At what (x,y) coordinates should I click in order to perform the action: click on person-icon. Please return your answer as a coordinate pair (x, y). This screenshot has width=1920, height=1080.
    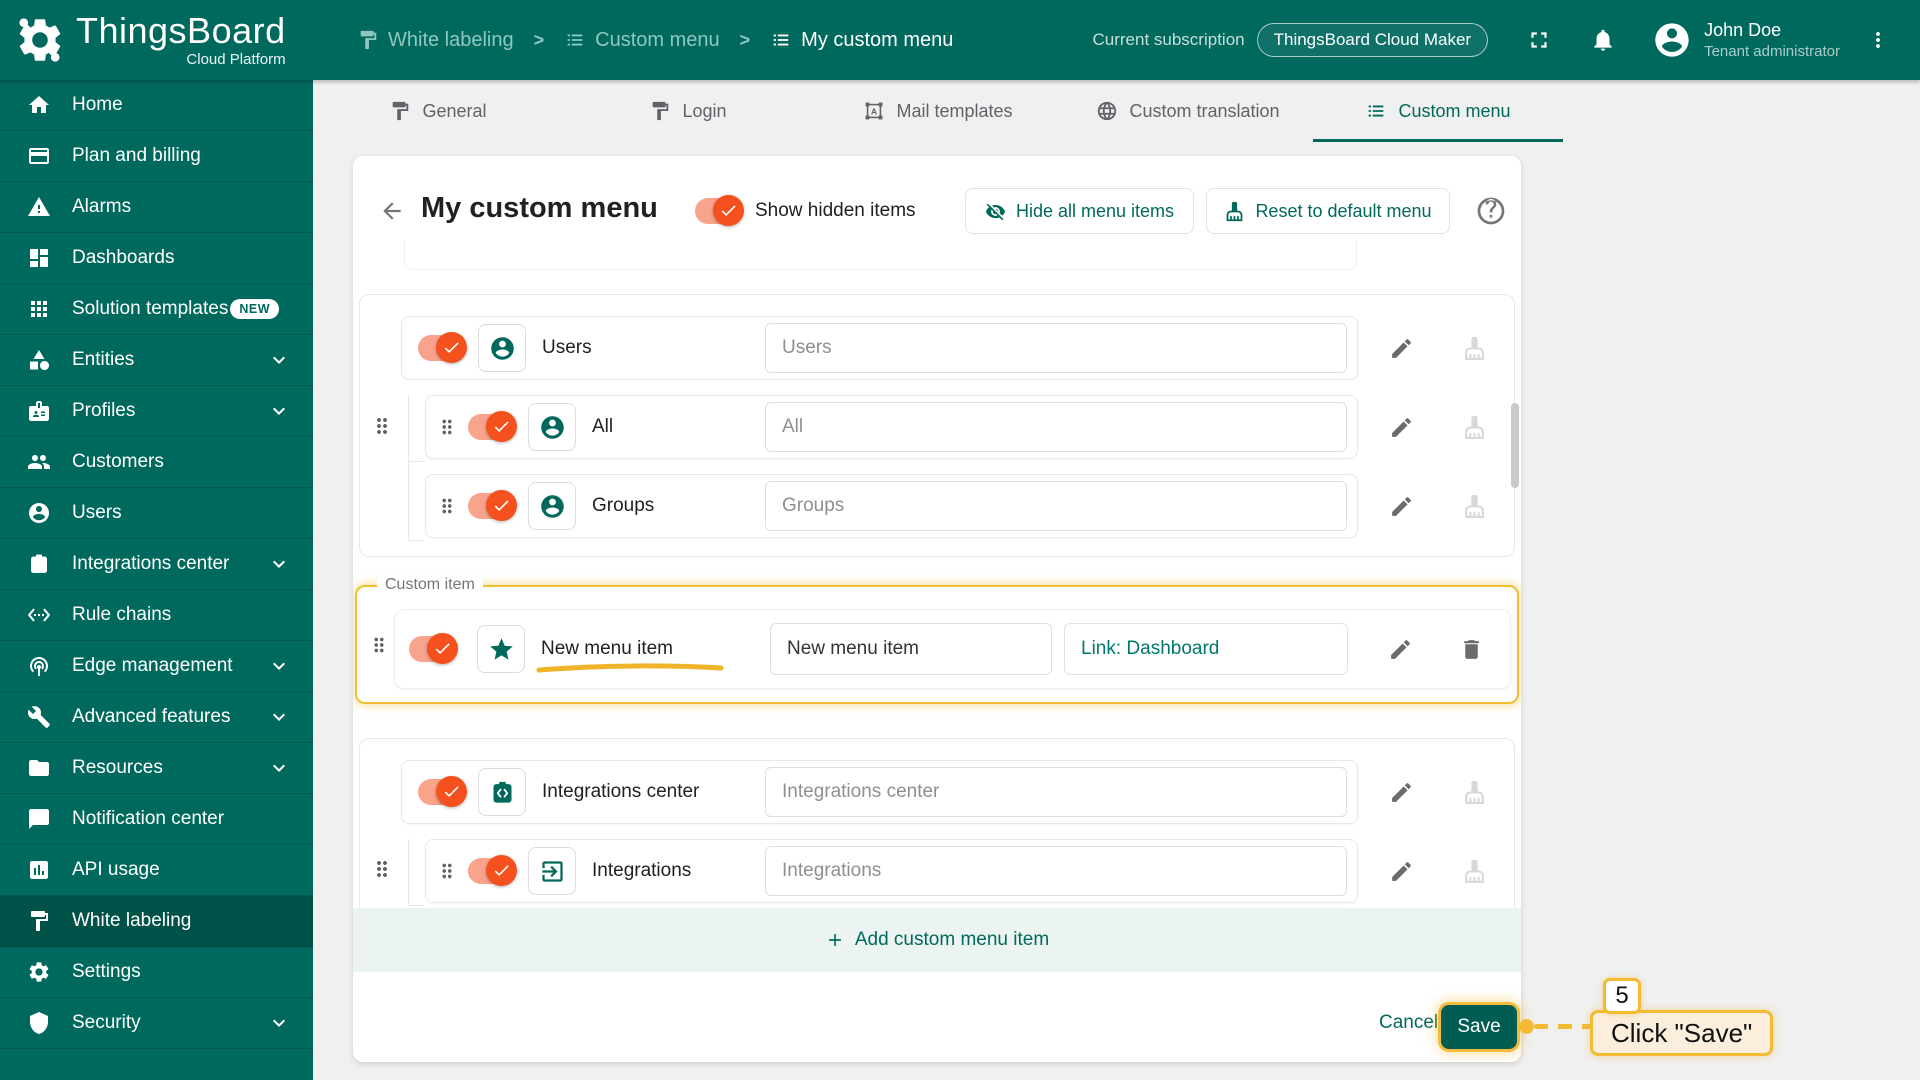
    Looking at the image, I should click on (552, 506).